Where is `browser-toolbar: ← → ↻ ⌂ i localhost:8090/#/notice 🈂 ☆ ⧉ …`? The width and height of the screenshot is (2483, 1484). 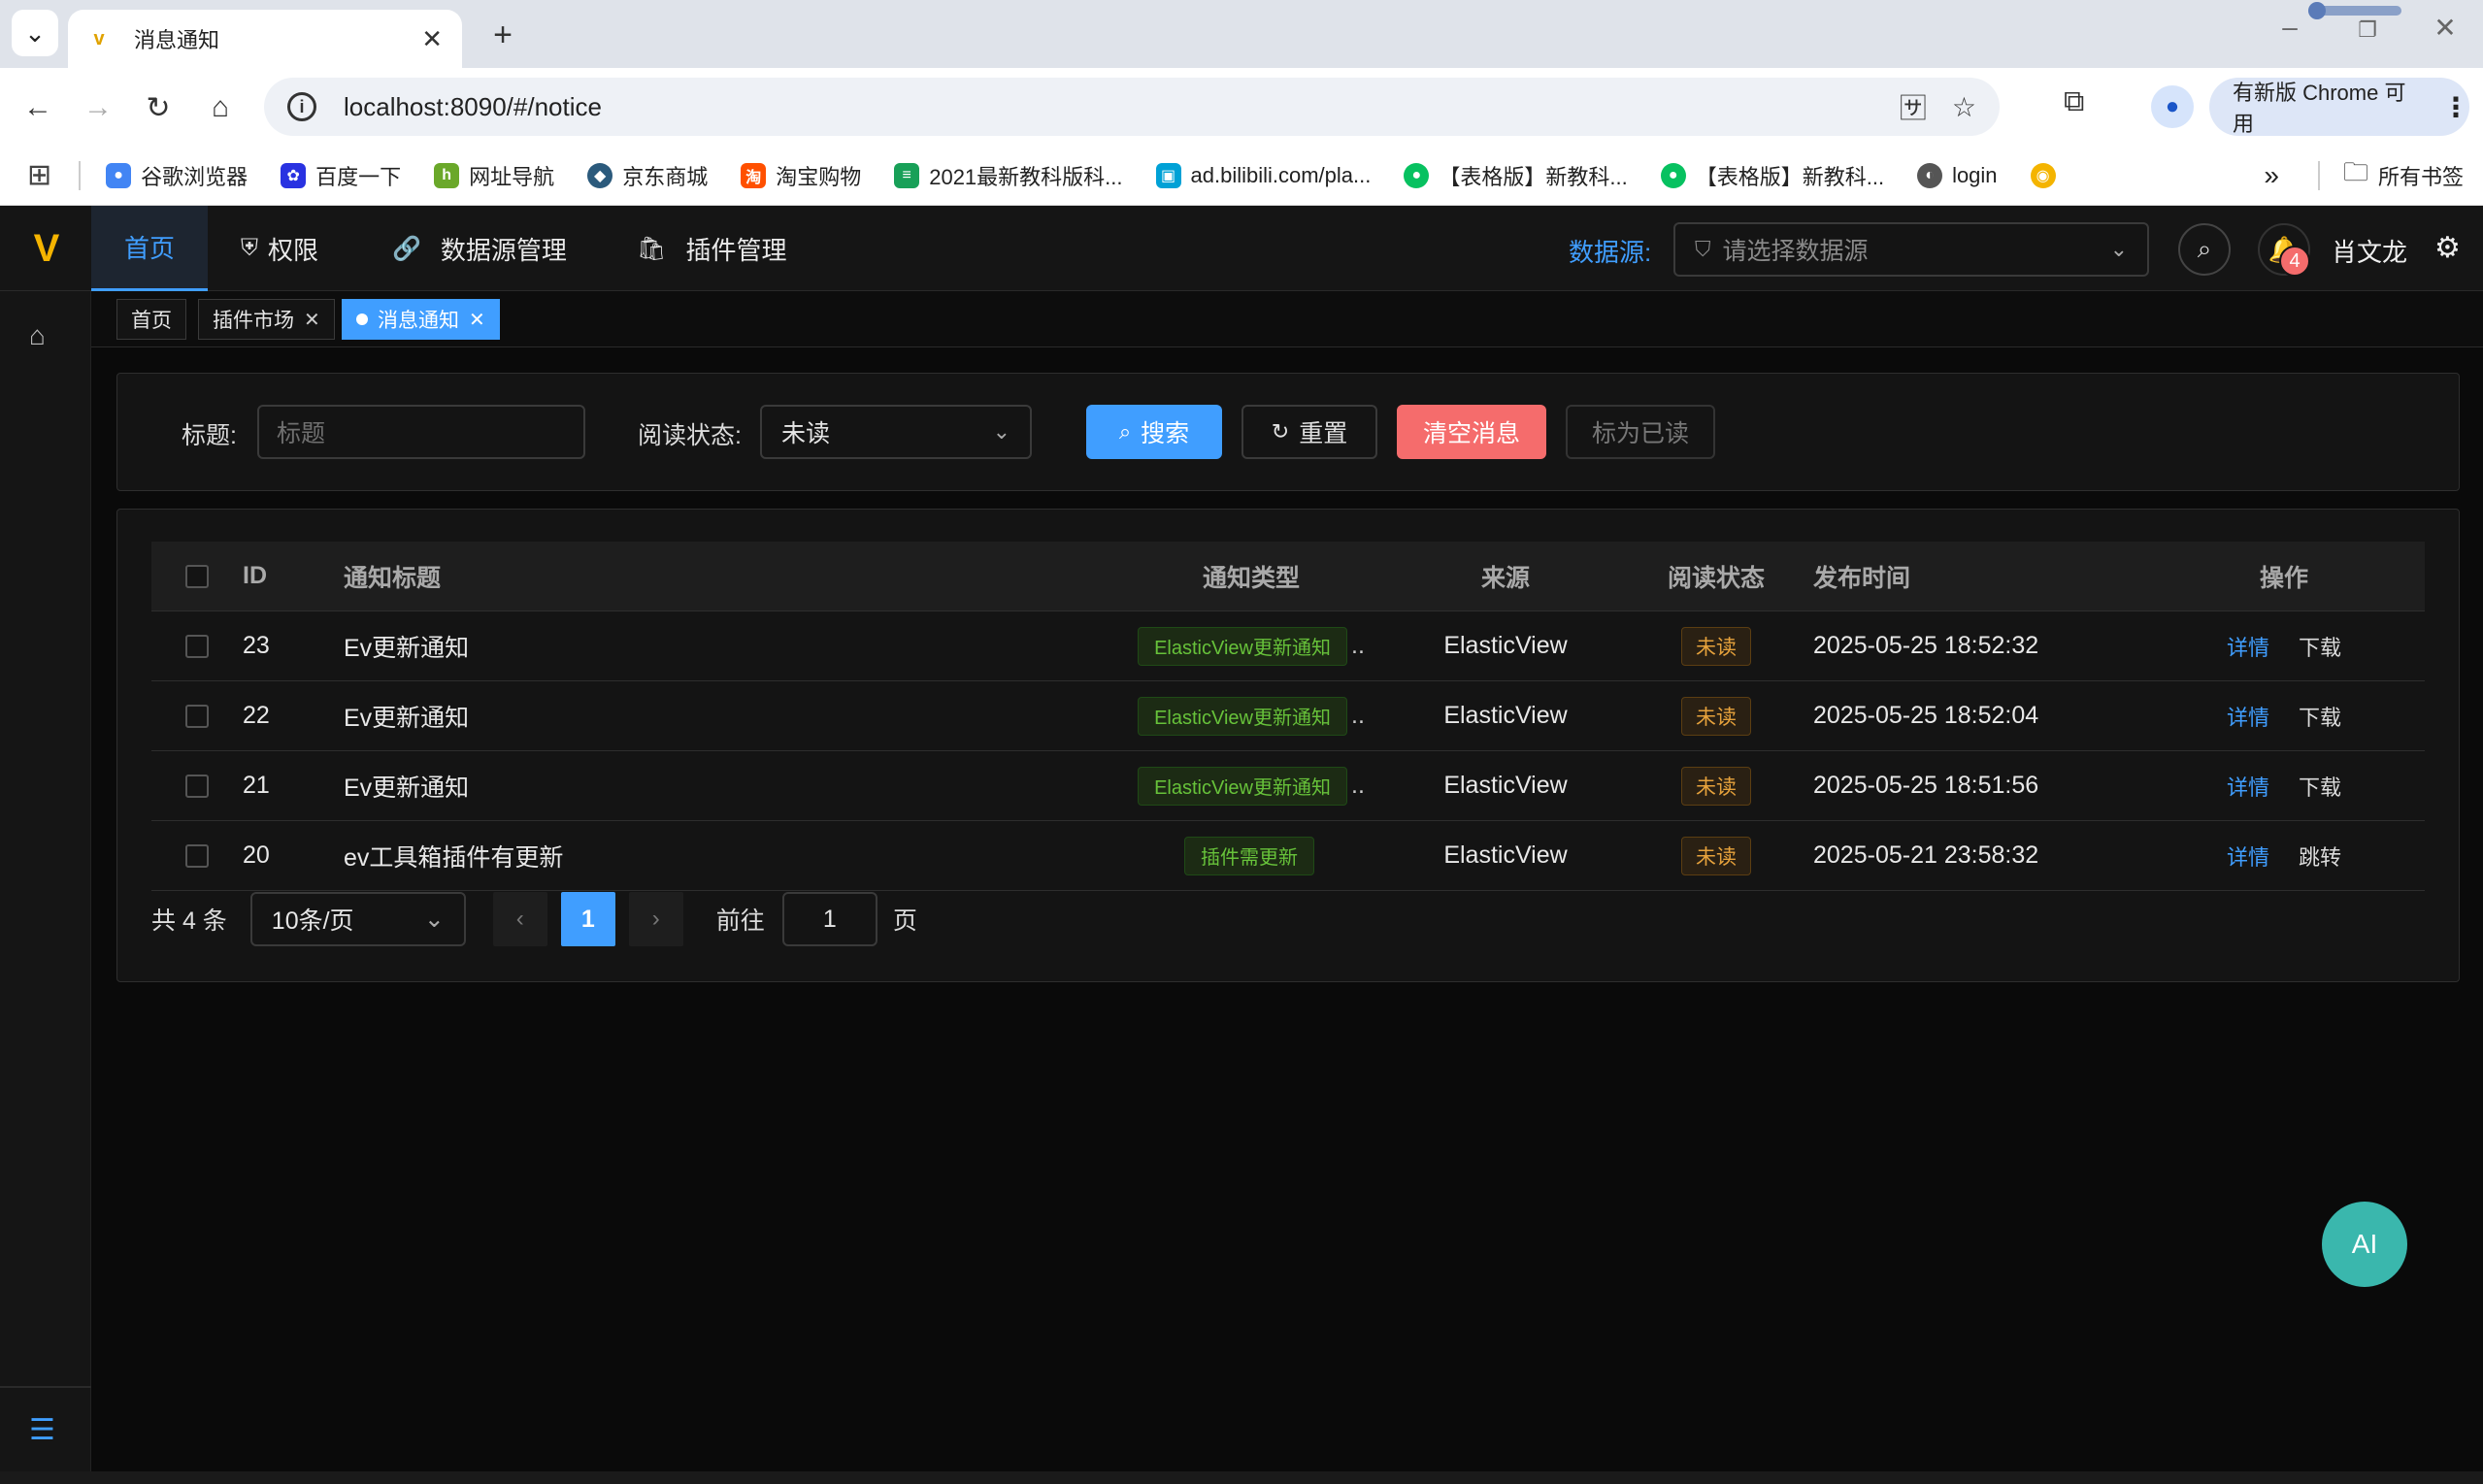 browser-toolbar: ← → ↻ ⌂ i localhost:8090/#/notice 🈂 ☆ ⧉ … is located at coordinates (1241, 107).